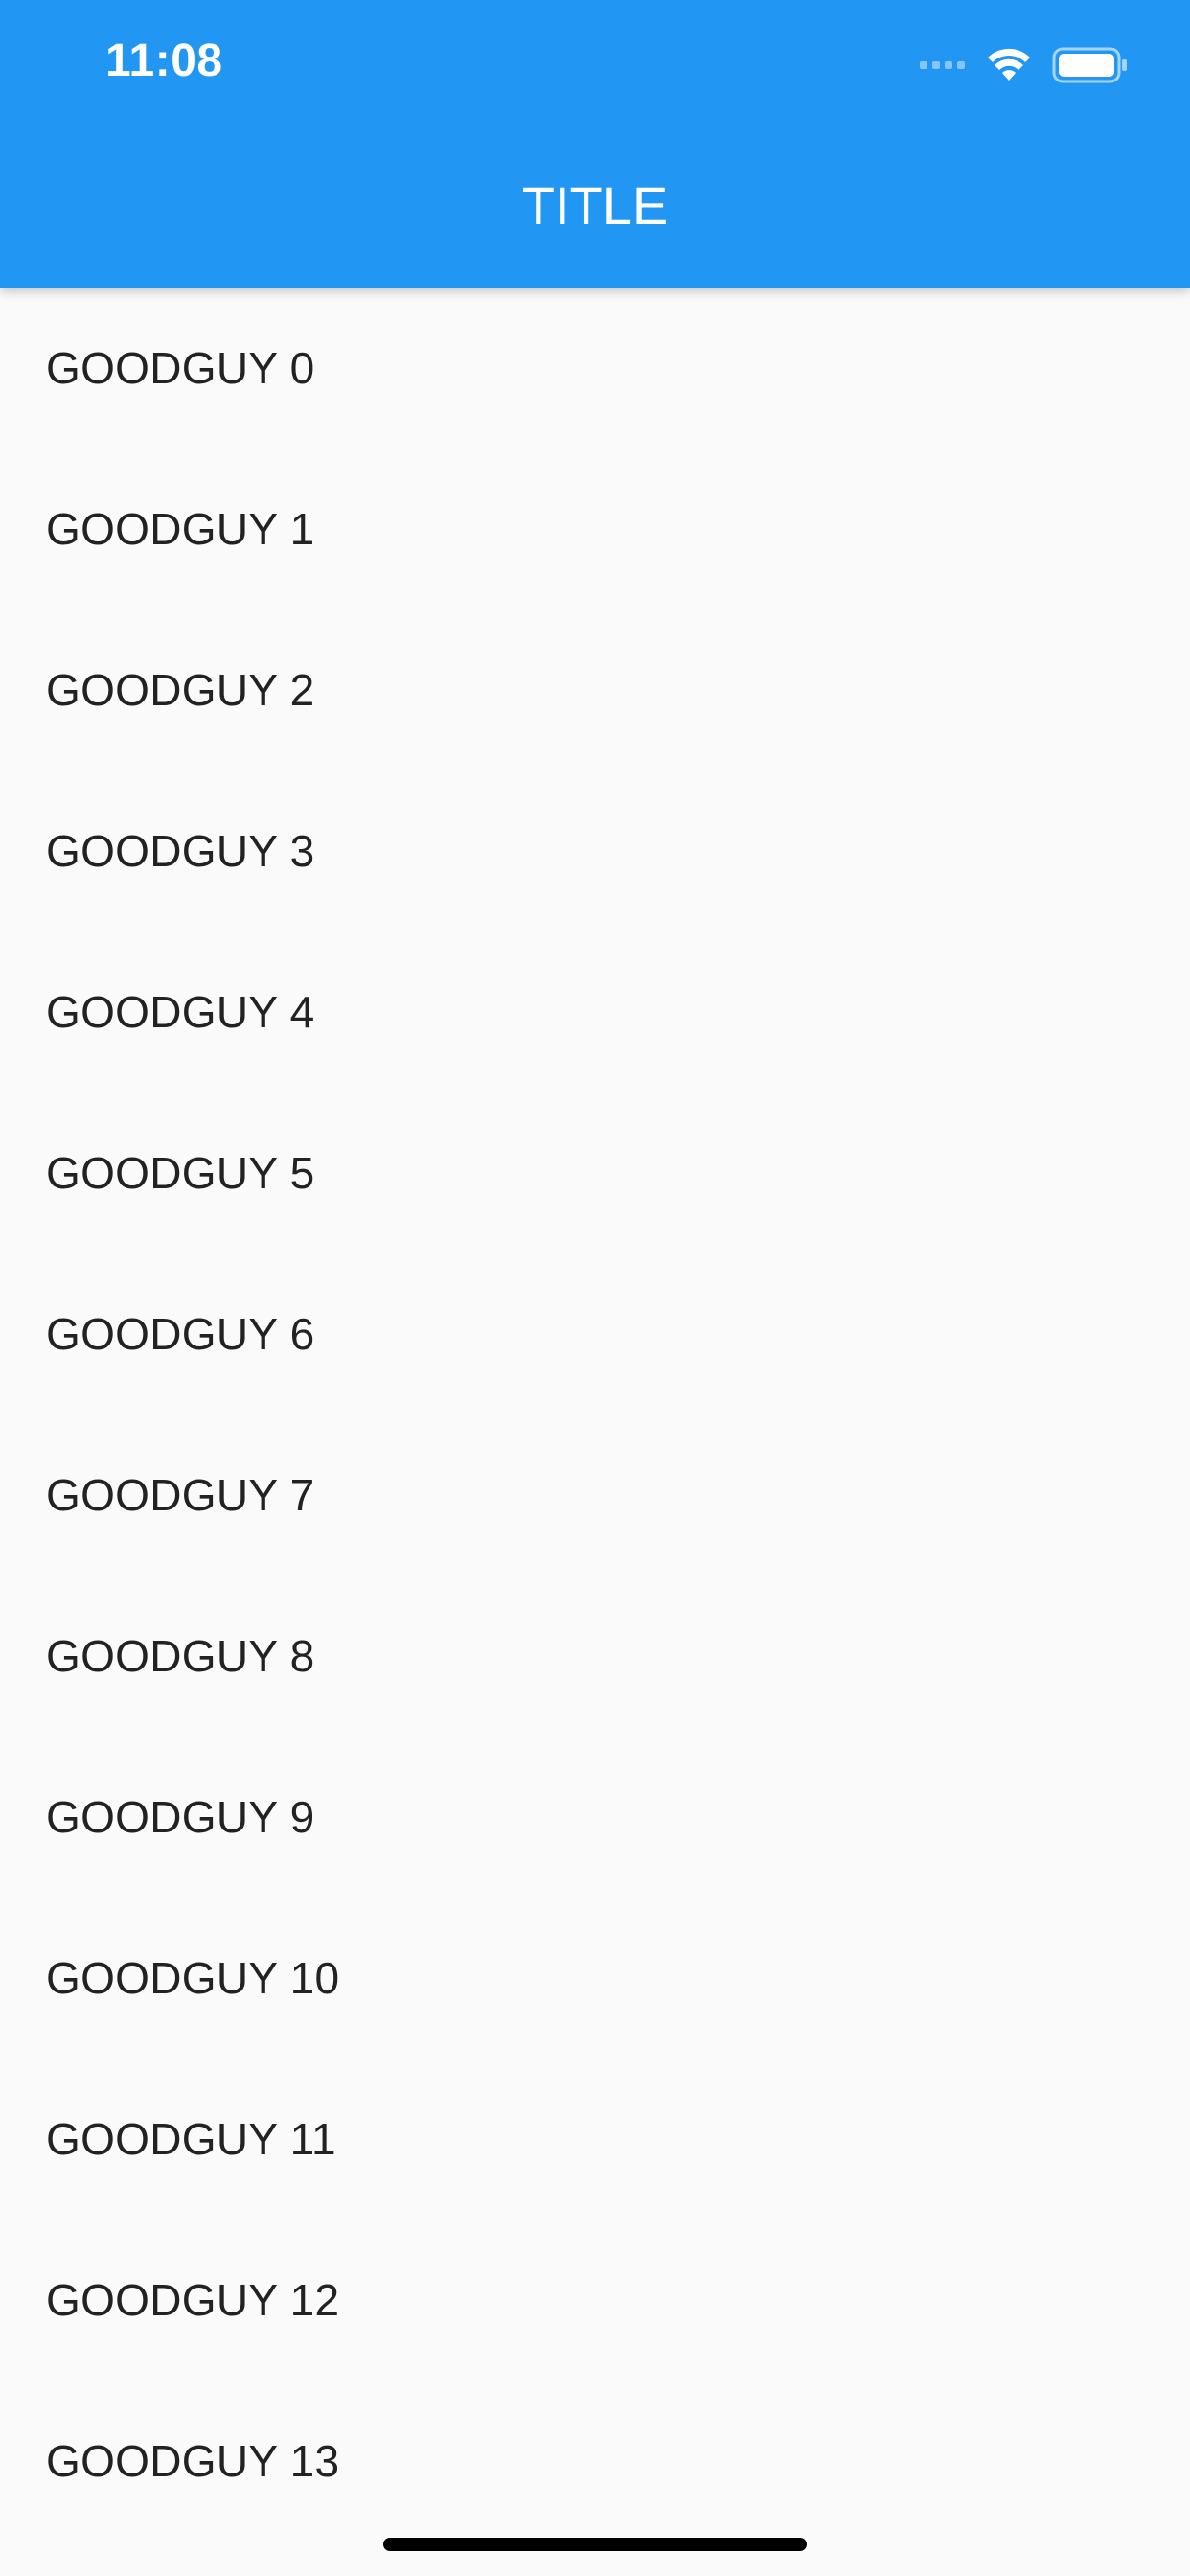 The width and height of the screenshot is (1190, 2576). Describe the element at coordinates (181, 851) in the screenshot. I see `list-item-label: GOODGUY 3` at that location.